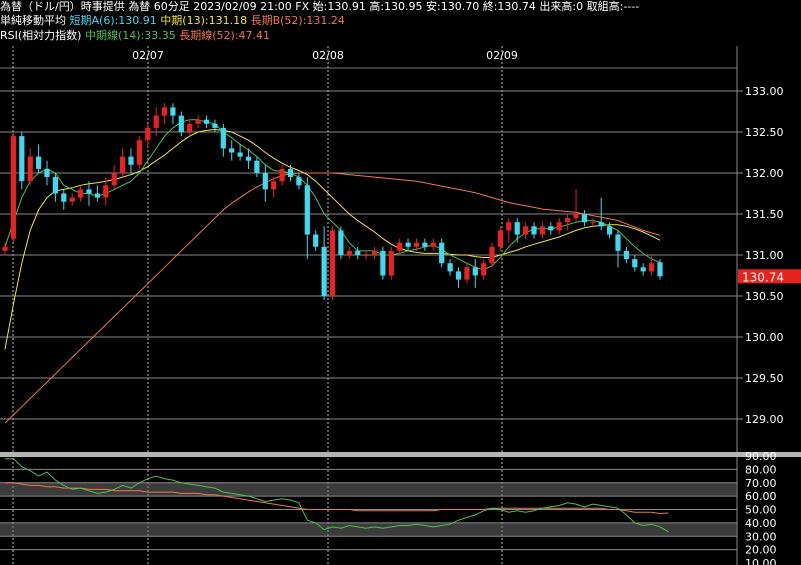 The width and height of the screenshot is (801, 565). I want to click on rsi-tick-label: 90.00, so click(761, 456).